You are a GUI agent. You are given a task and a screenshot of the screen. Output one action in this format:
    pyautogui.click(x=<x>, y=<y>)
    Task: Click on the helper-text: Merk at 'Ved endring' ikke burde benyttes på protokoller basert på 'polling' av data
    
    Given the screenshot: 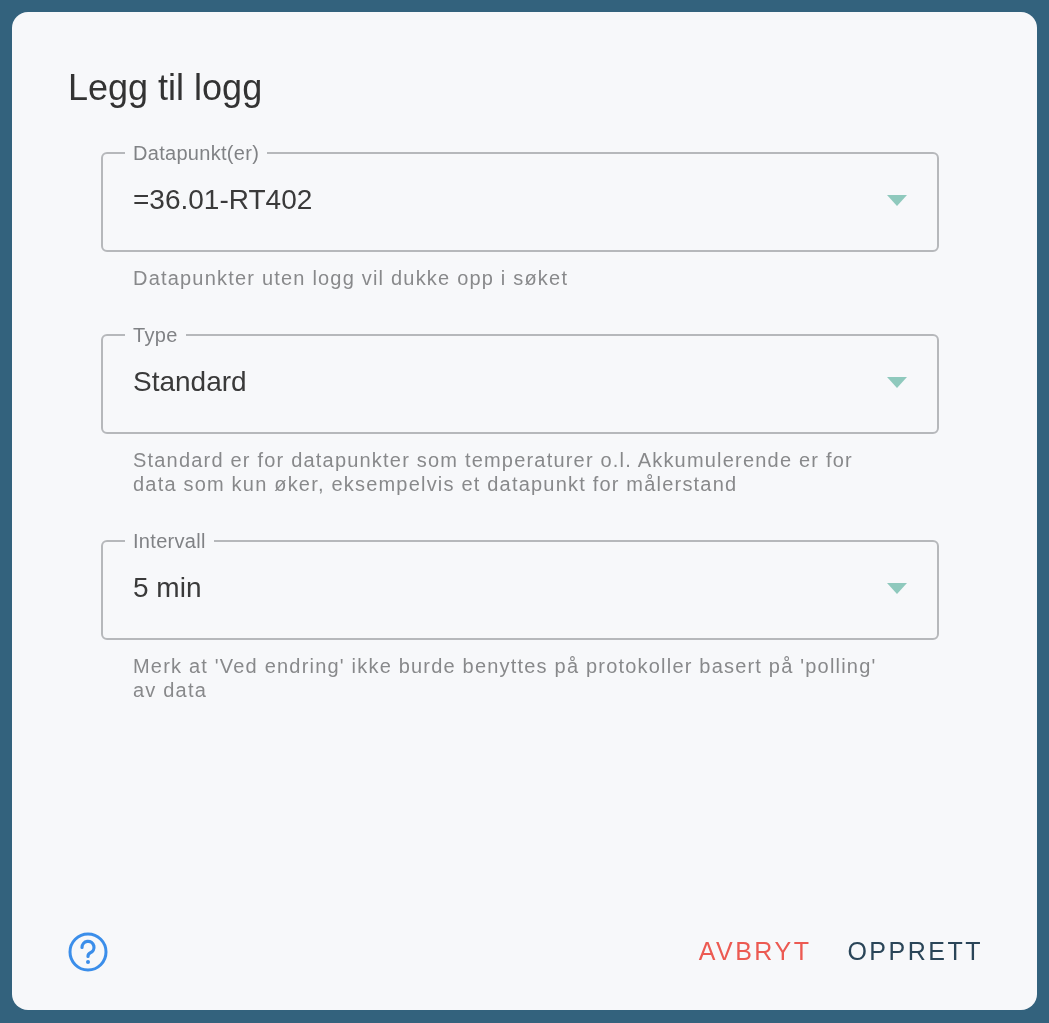 What is the action you would take?
    pyautogui.click(x=505, y=677)
    